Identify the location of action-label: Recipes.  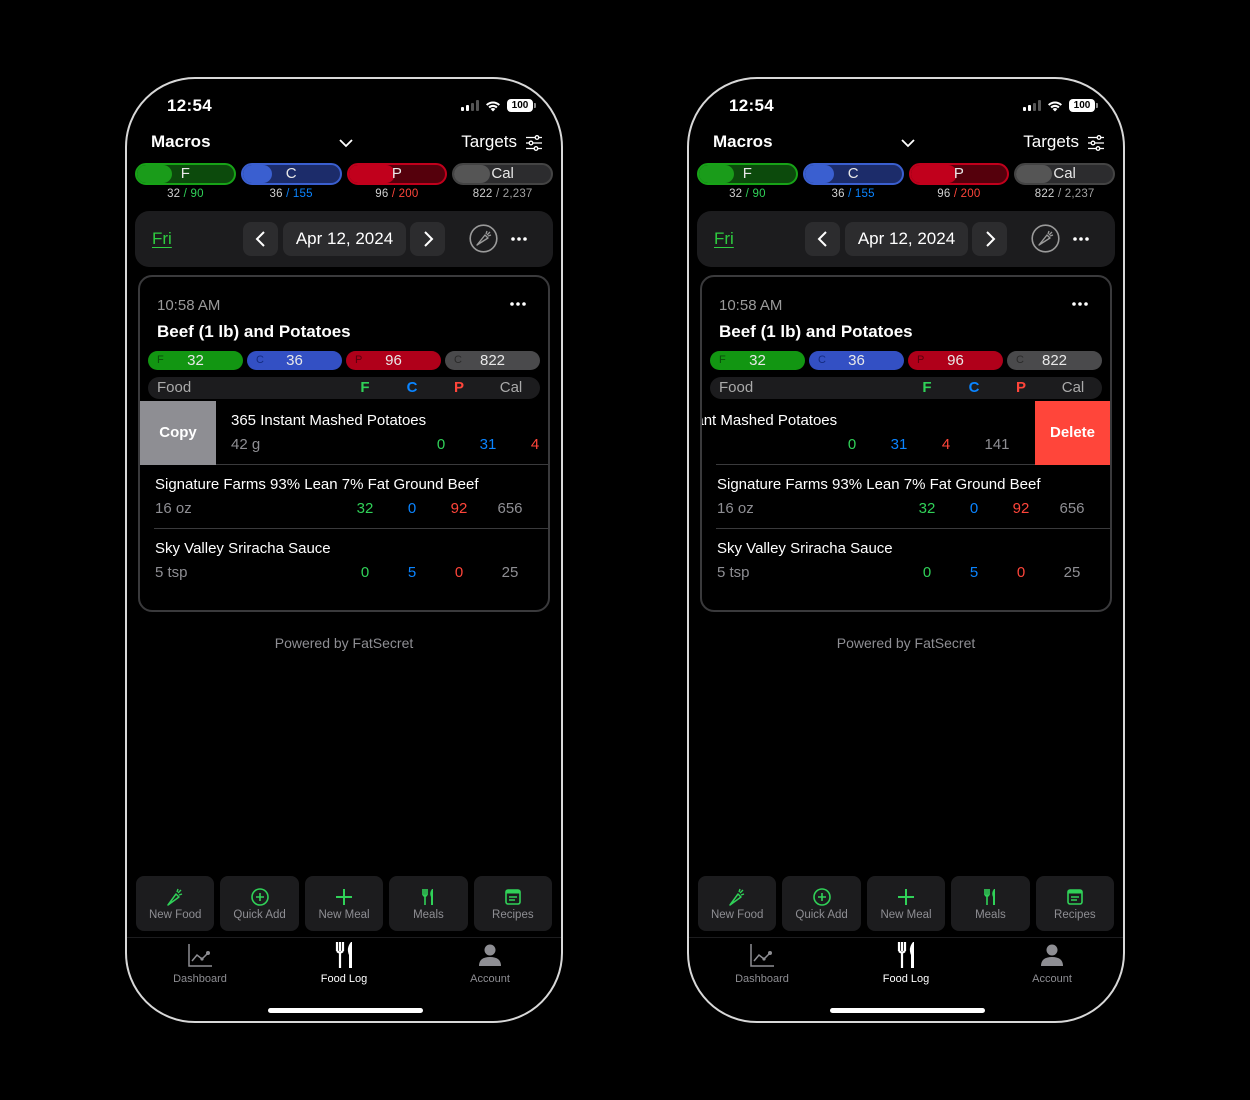
(1075, 914).